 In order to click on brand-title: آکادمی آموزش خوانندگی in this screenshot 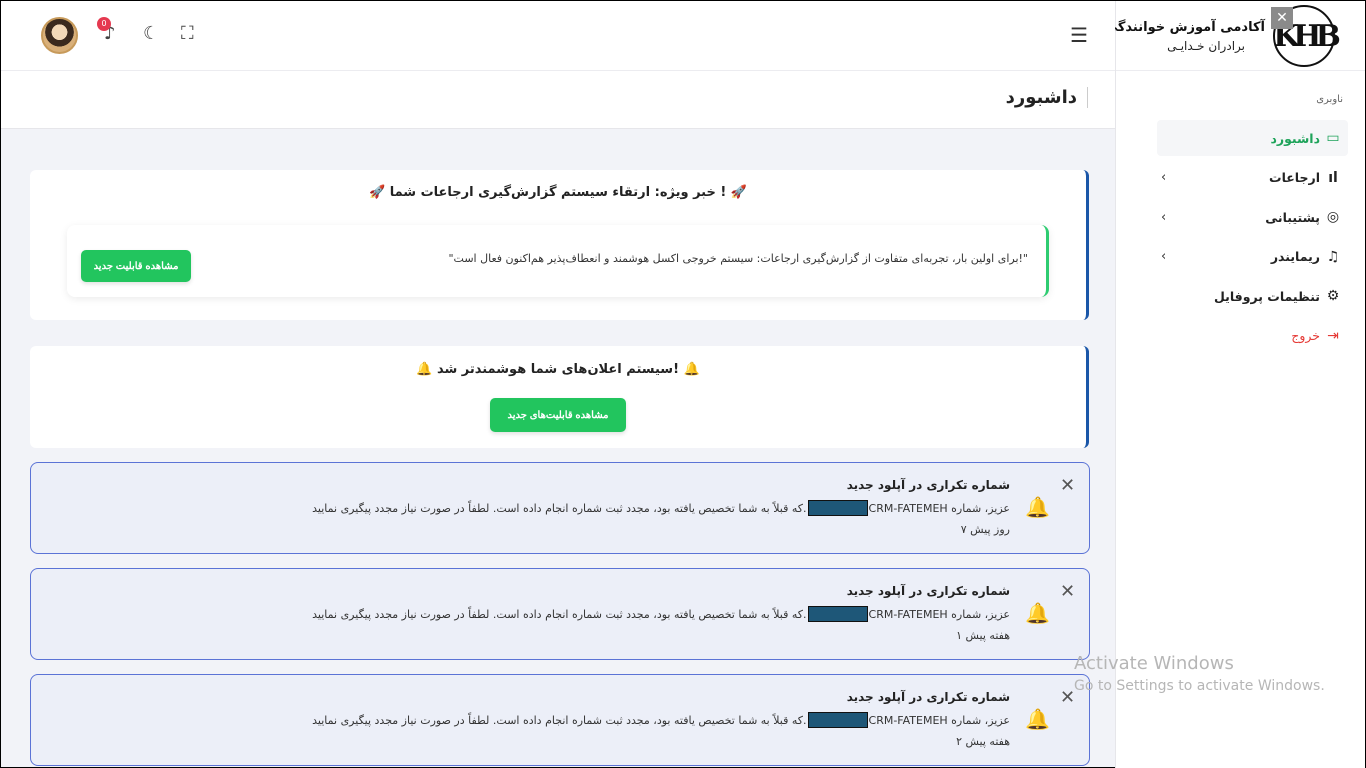, I will do `click(1184, 27)`.